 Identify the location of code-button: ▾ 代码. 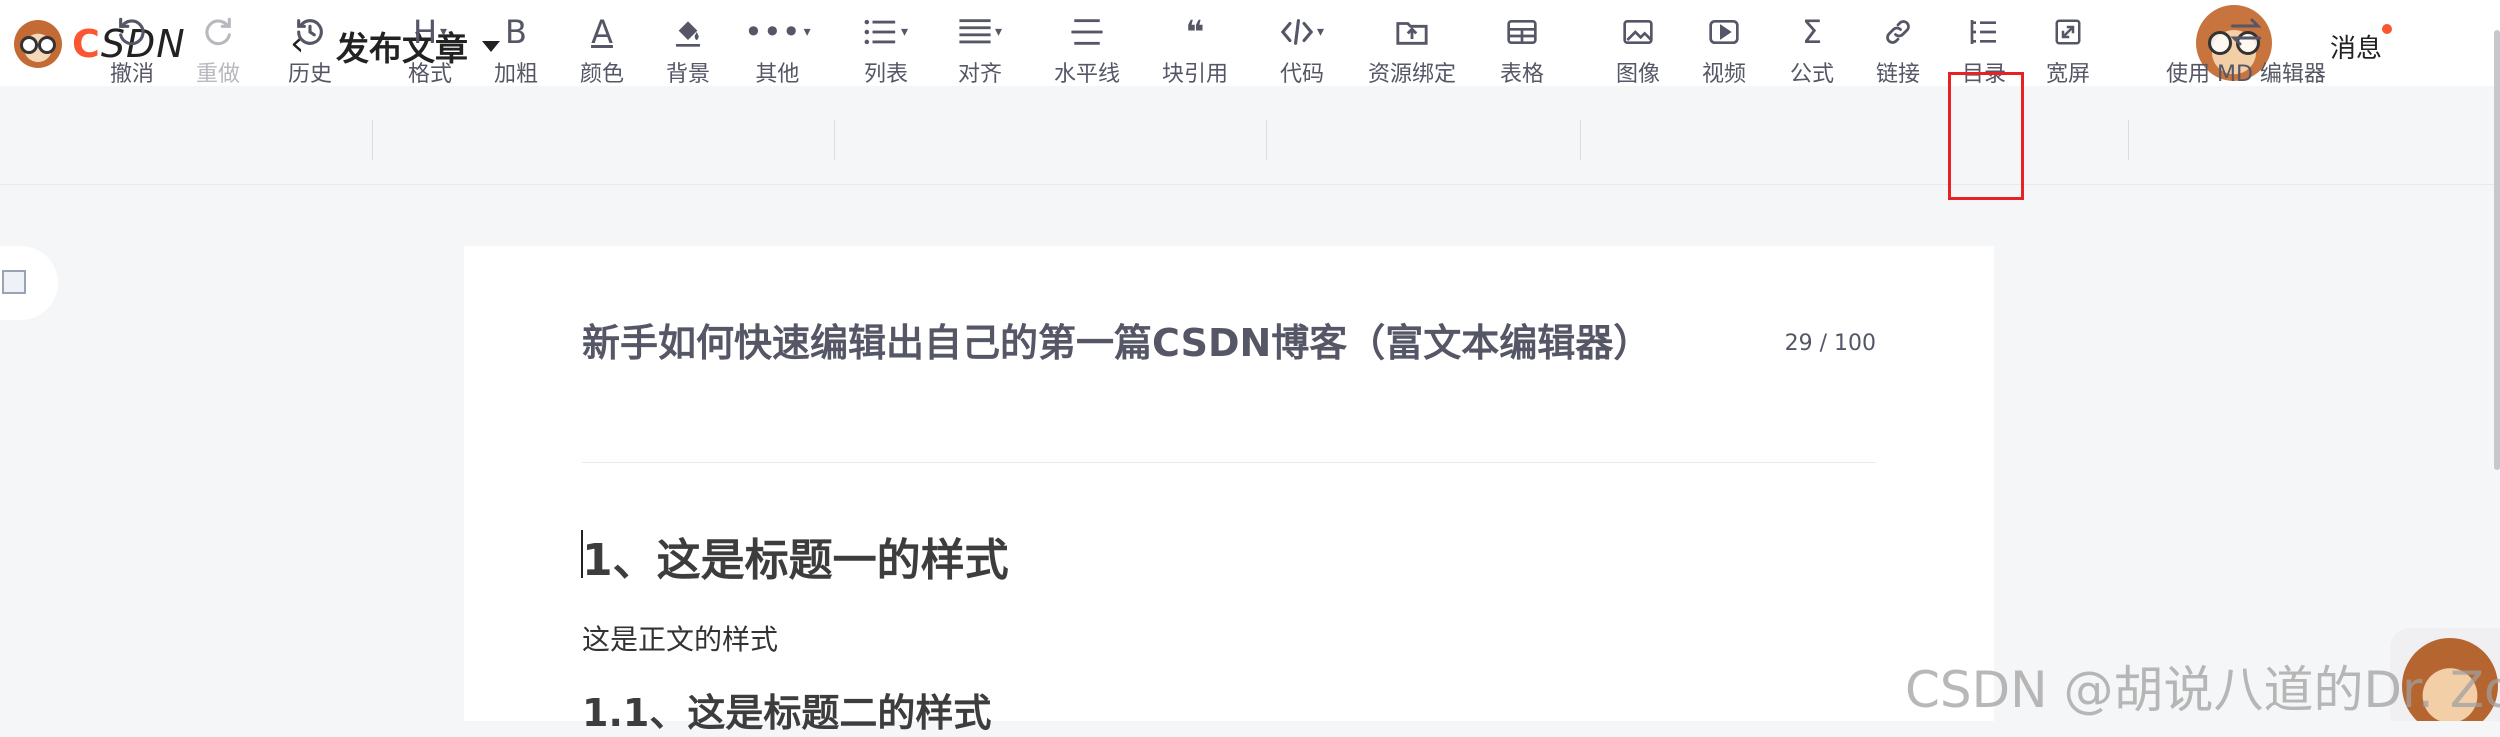
(1302, 50).